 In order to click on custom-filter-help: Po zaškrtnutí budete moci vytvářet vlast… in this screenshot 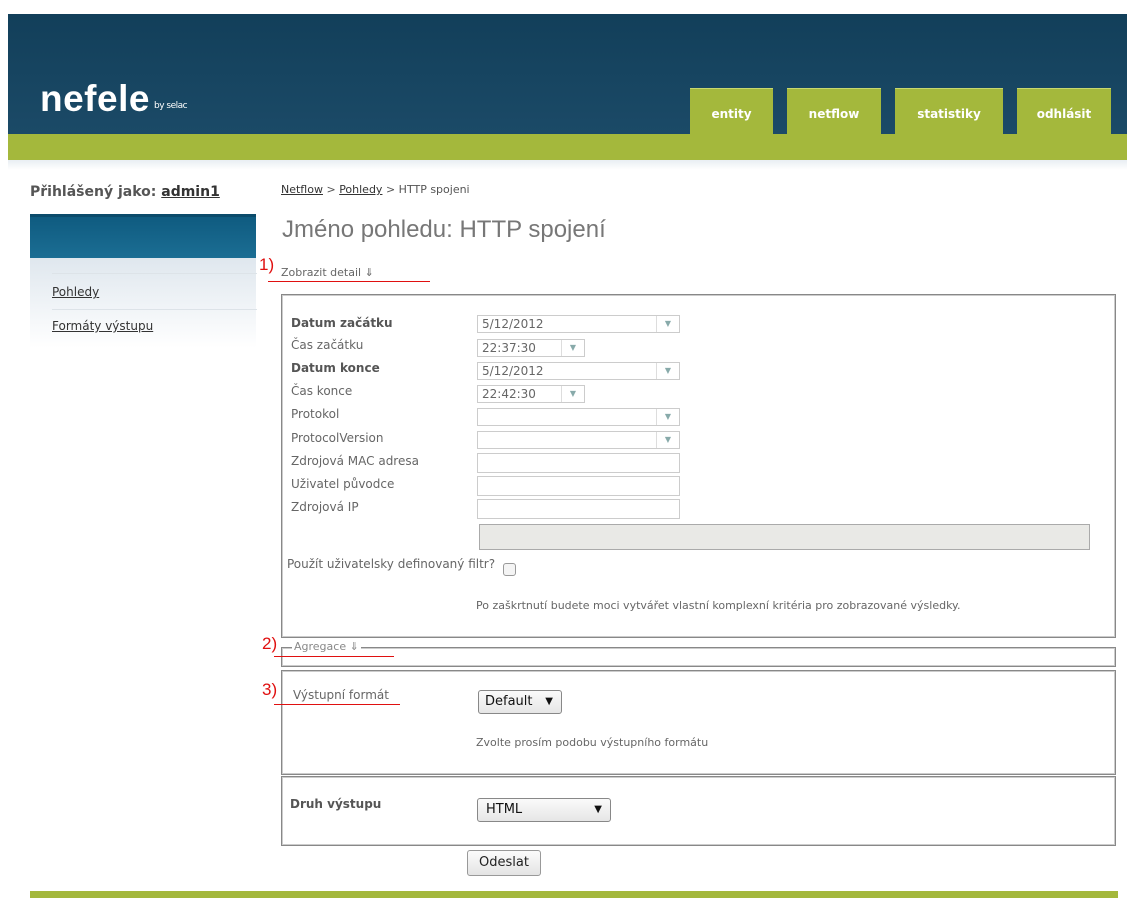, I will do `click(718, 605)`.